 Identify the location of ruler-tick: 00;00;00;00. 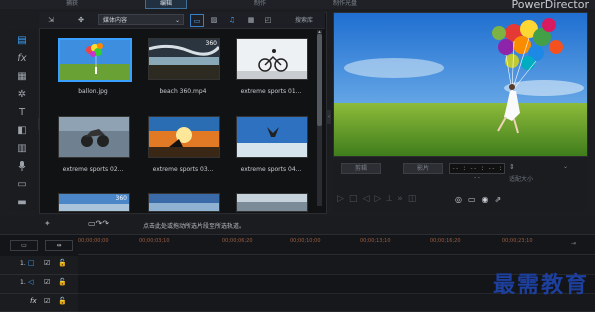
(93, 241).